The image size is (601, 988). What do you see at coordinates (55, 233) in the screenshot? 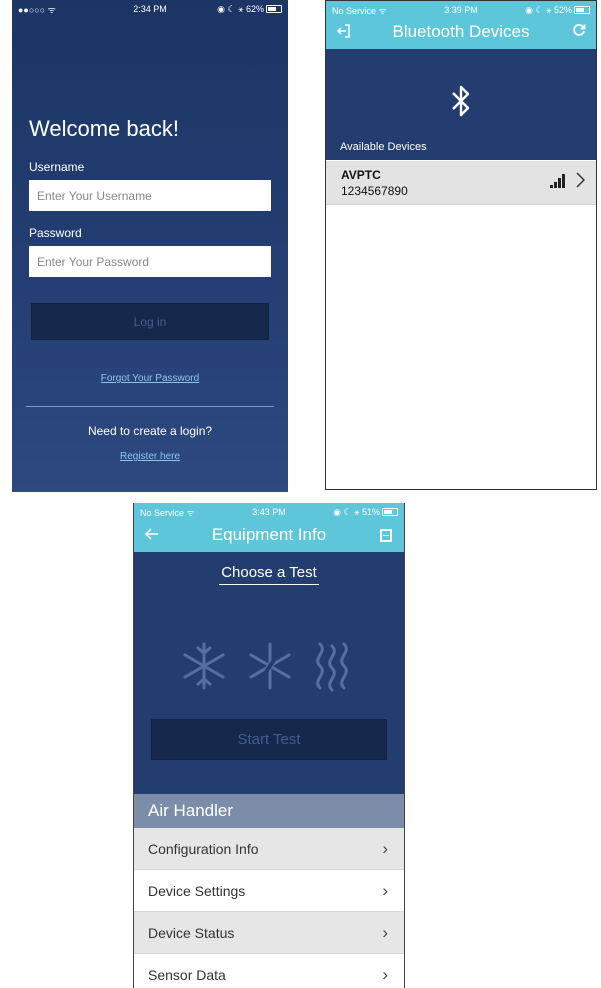
I see `password-label: Password` at bounding box center [55, 233].